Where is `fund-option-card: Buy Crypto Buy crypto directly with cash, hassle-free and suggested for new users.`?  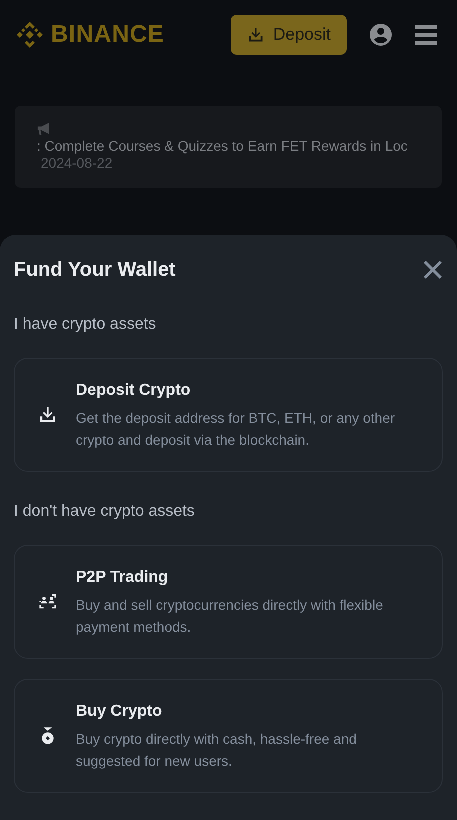 fund-option-card: Buy Crypto Buy crypto directly with cash, hassle-free and suggested for new users. is located at coordinates (228, 736).